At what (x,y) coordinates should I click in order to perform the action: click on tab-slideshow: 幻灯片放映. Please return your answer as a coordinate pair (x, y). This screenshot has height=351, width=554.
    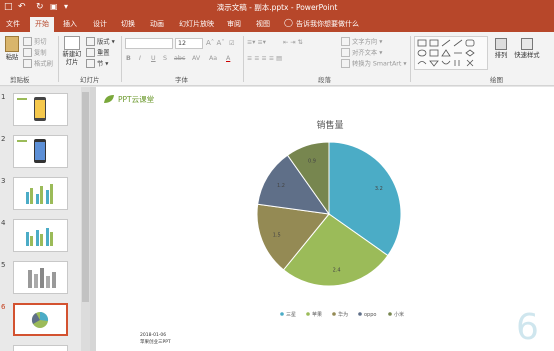
    Looking at the image, I should click on (196, 24).